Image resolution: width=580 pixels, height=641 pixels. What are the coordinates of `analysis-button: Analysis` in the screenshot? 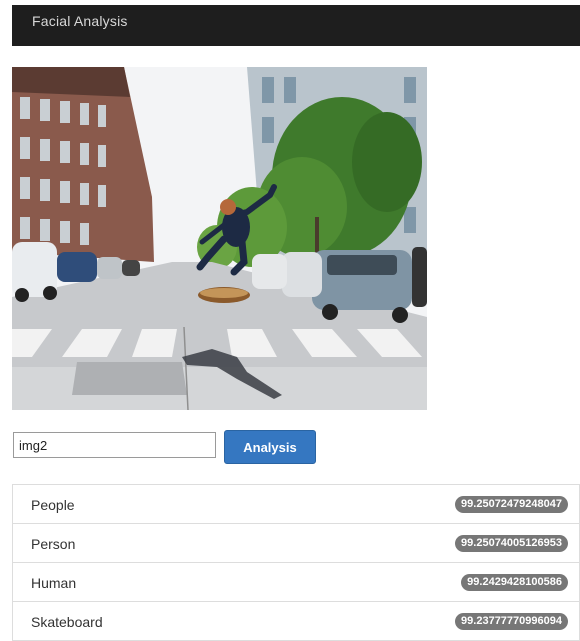 It's located at (270, 447).